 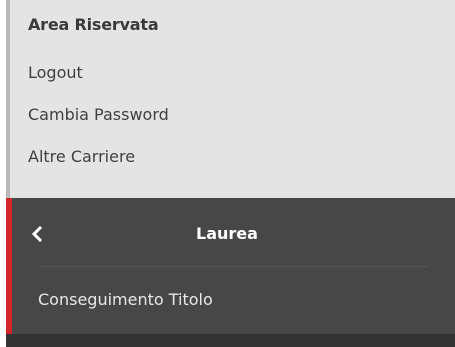 What do you see at coordinates (81, 156) in the screenshot?
I see `other-careers-link: Altre Carriere` at bounding box center [81, 156].